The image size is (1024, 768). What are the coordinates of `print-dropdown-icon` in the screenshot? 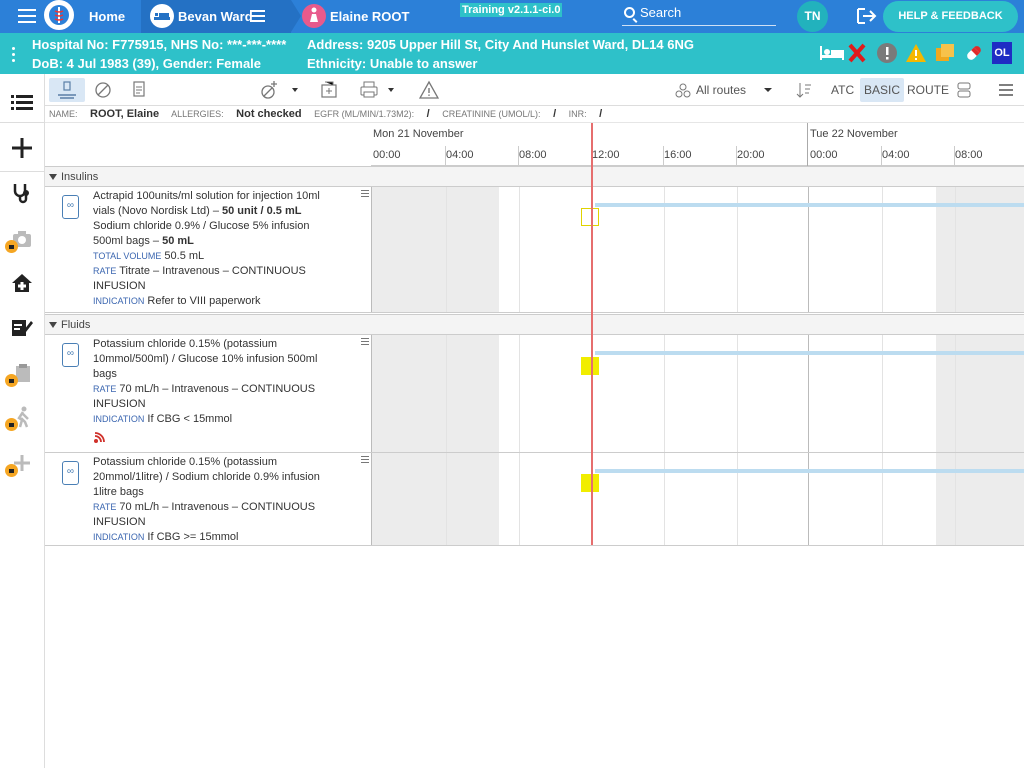 It's located at (391, 90).